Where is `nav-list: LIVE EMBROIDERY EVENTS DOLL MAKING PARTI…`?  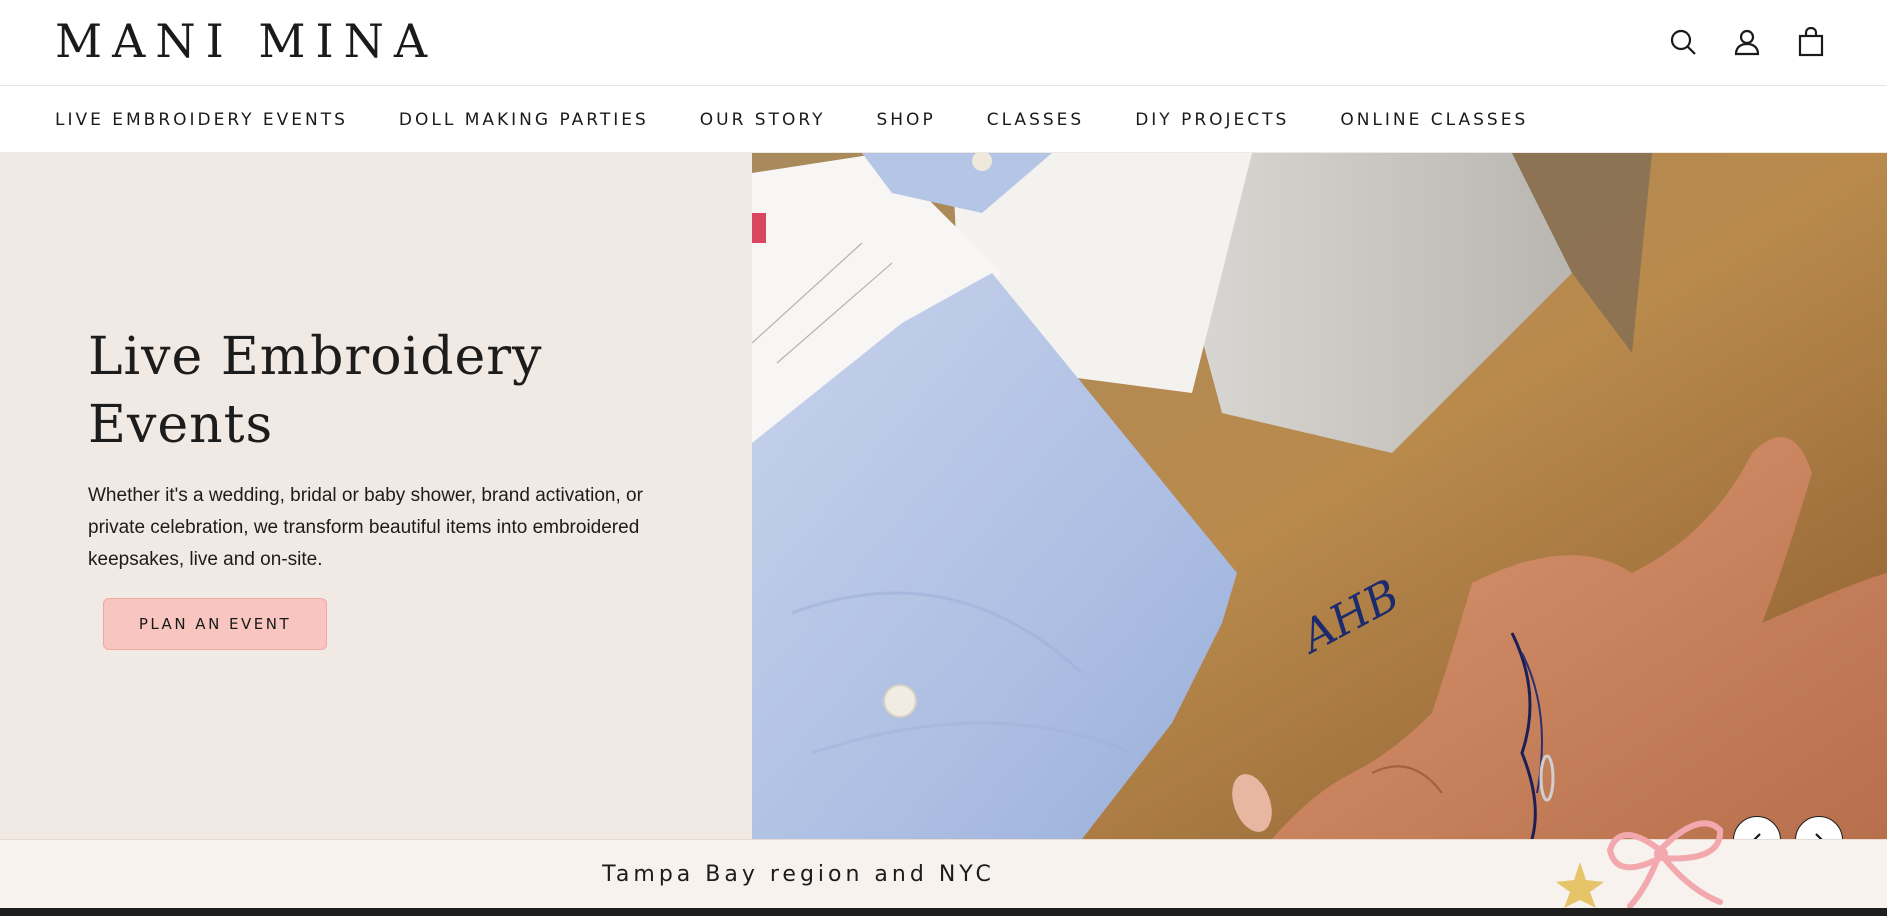
nav-list: LIVE EMBROIDERY EVENTS DOLL MAKING PARTI… is located at coordinates (791, 120).